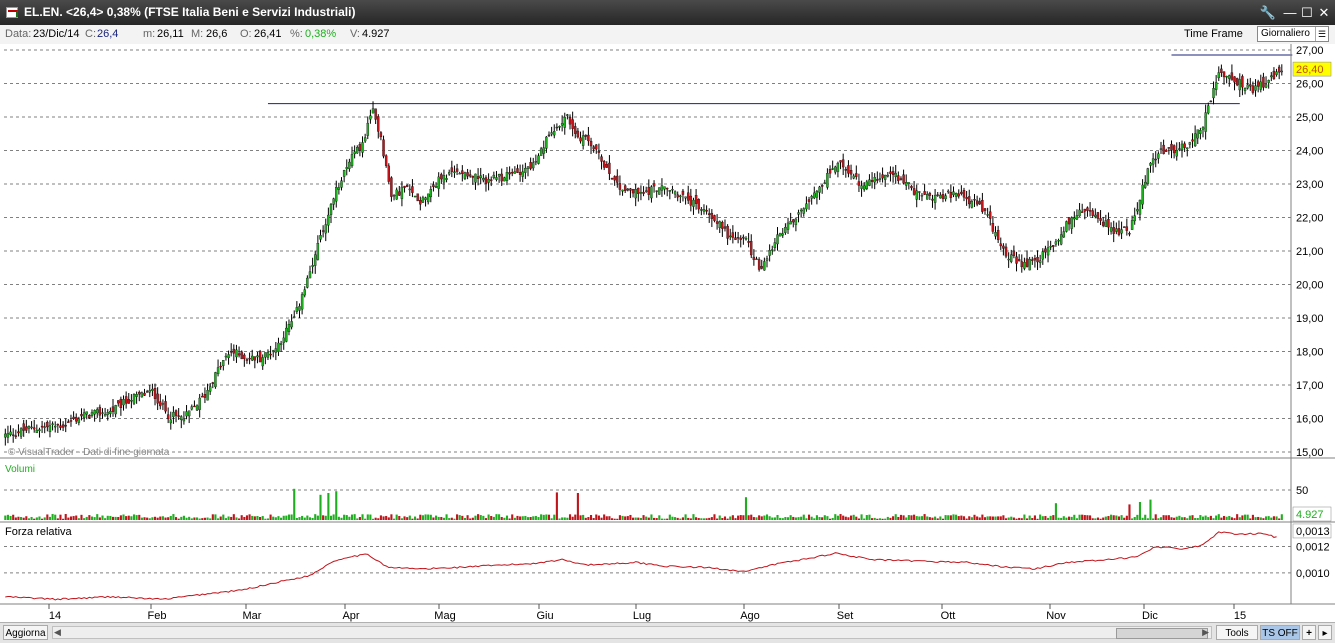 This screenshot has width=1335, height=643. What do you see at coordinates (544, 616) in the screenshot?
I see `time-tick-label: Giu` at bounding box center [544, 616].